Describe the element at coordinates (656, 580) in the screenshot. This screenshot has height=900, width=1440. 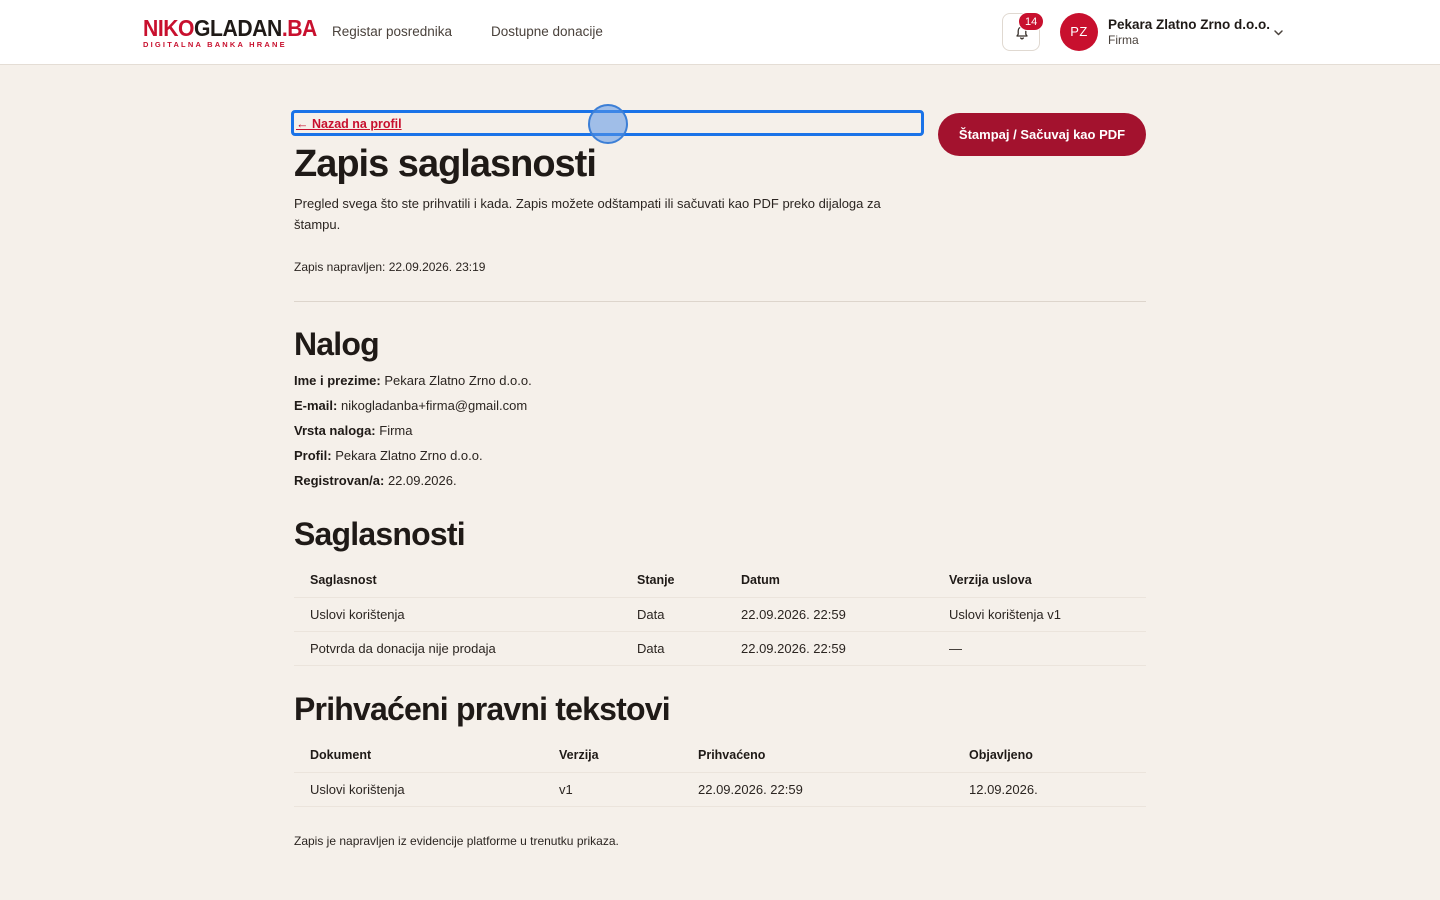
I see `column-header: Stanje` at that location.